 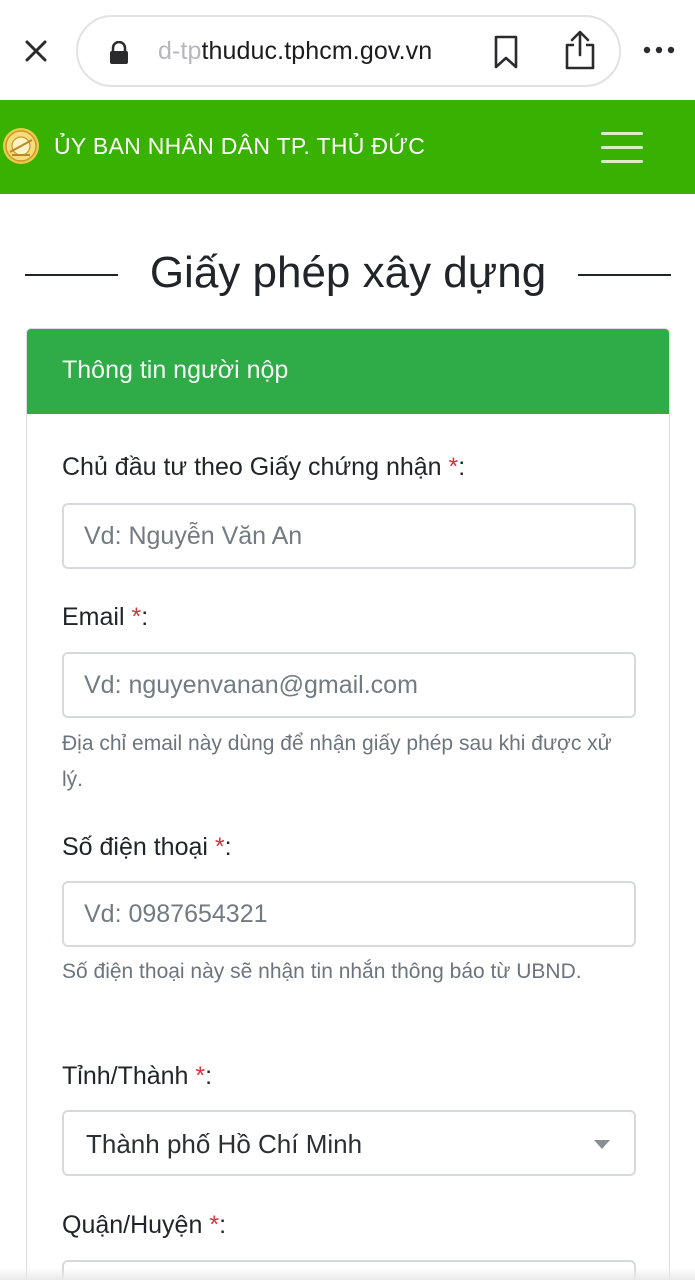 I want to click on owner-field, so click(x=349, y=536).